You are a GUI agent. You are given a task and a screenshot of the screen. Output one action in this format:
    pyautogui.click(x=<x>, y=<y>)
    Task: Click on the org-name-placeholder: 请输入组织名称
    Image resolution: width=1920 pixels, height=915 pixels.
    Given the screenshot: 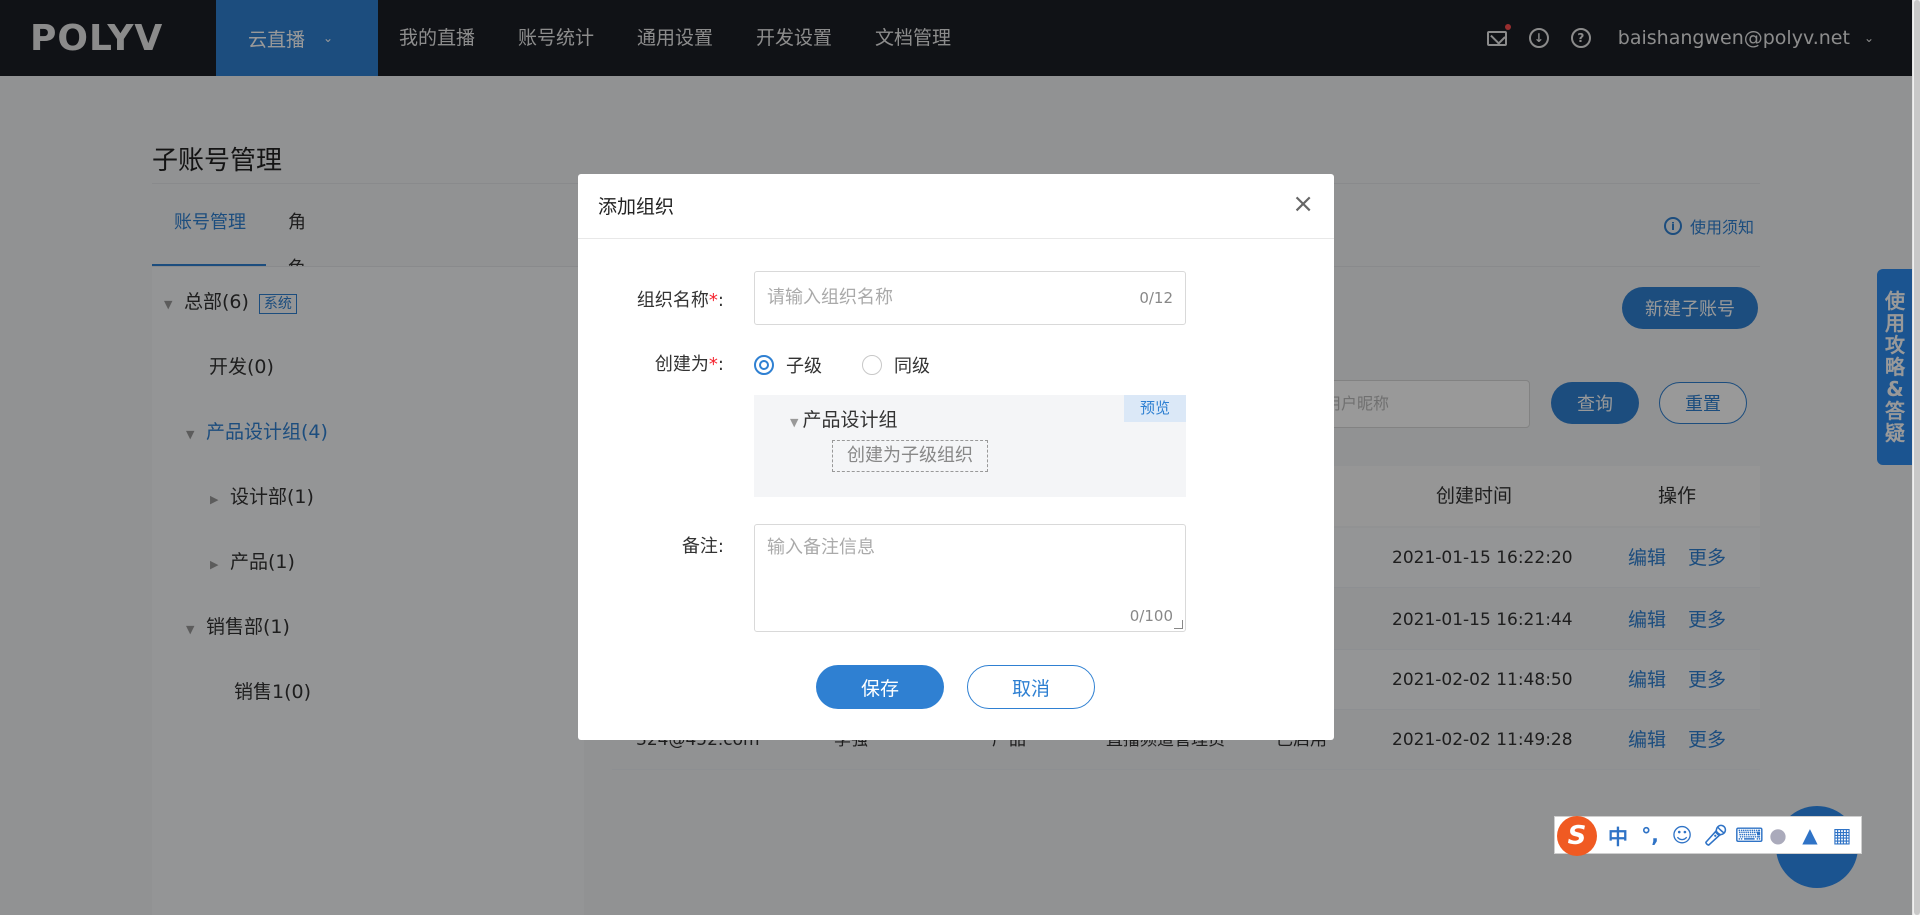 What is the action you would take?
    pyautogui.click(x=830, y=297)
    